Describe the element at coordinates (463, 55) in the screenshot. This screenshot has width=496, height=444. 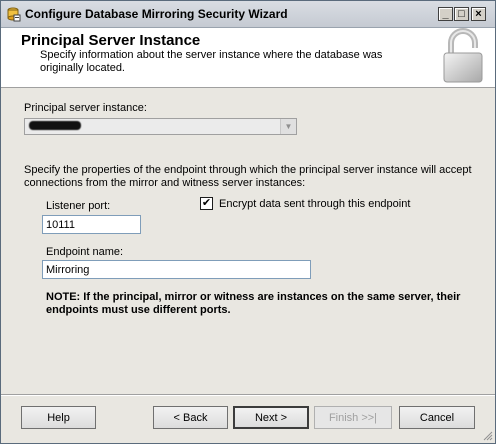
I see `lock-icon` at that location.